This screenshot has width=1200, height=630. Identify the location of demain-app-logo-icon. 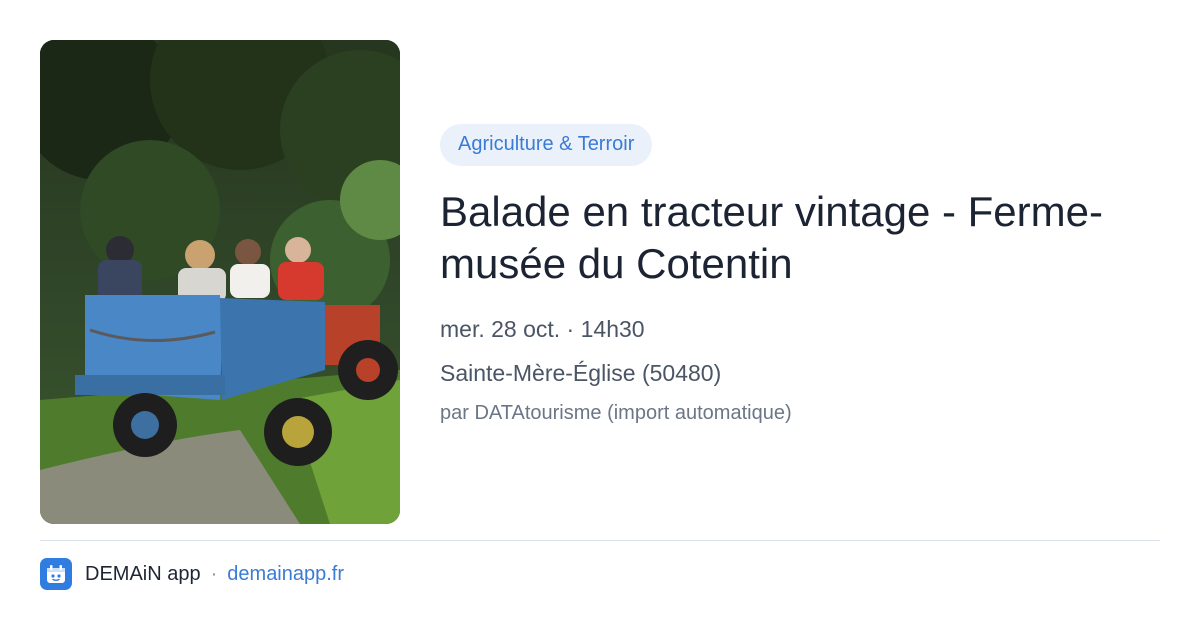
(56, 574).